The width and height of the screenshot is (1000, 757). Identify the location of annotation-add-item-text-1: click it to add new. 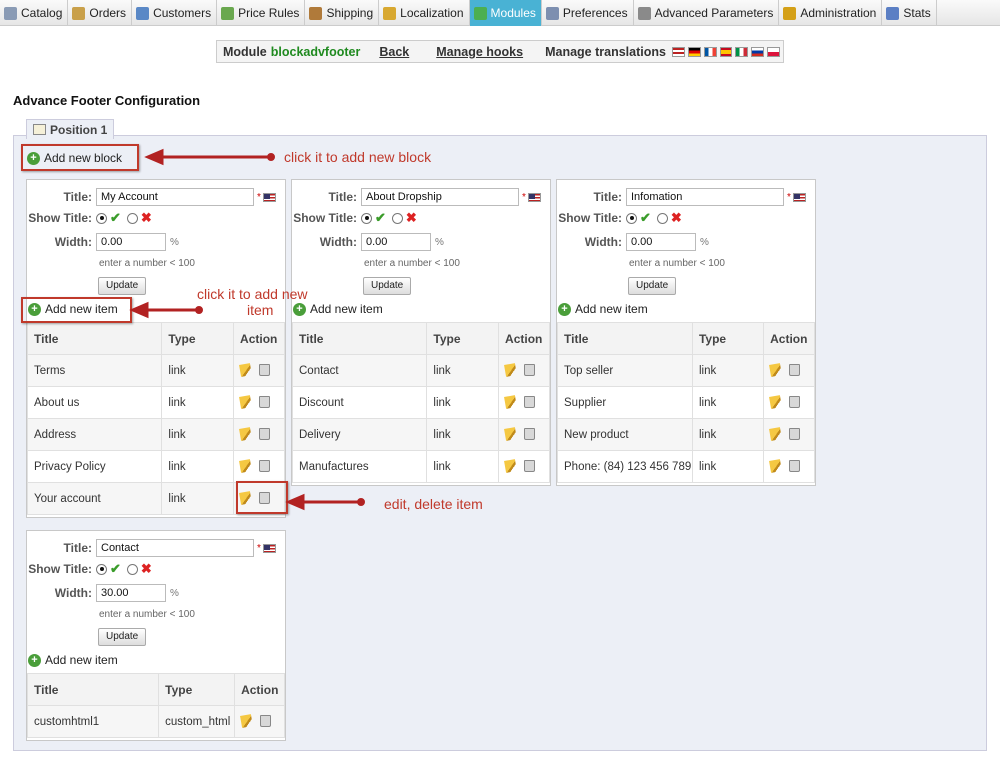
(252, 294).